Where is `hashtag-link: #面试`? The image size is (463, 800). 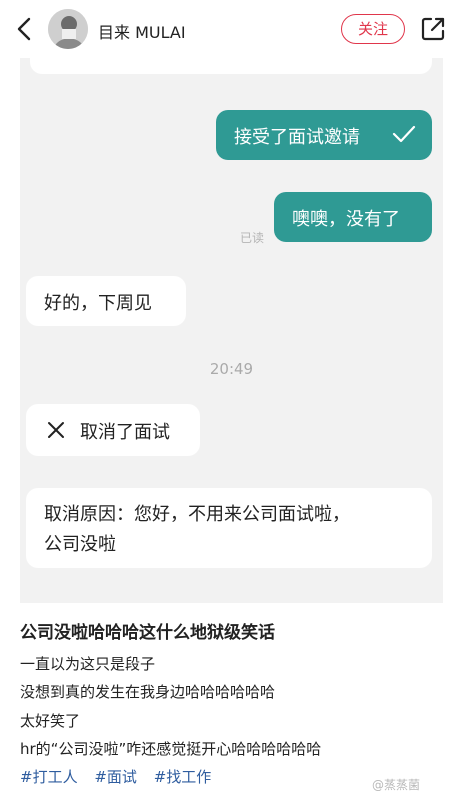 hashtag-link: #面试 is located at coordinates (115, 777).